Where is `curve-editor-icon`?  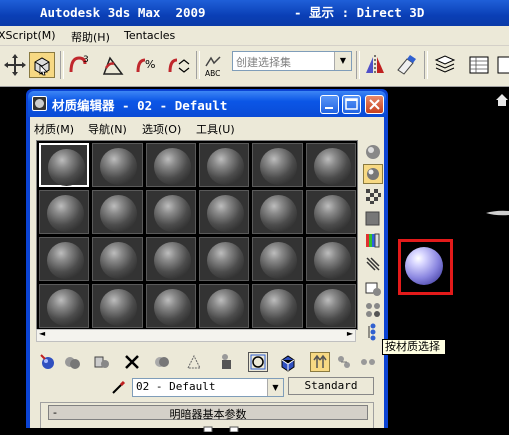 curve-editor-icon is located at coordinates (479, 65).